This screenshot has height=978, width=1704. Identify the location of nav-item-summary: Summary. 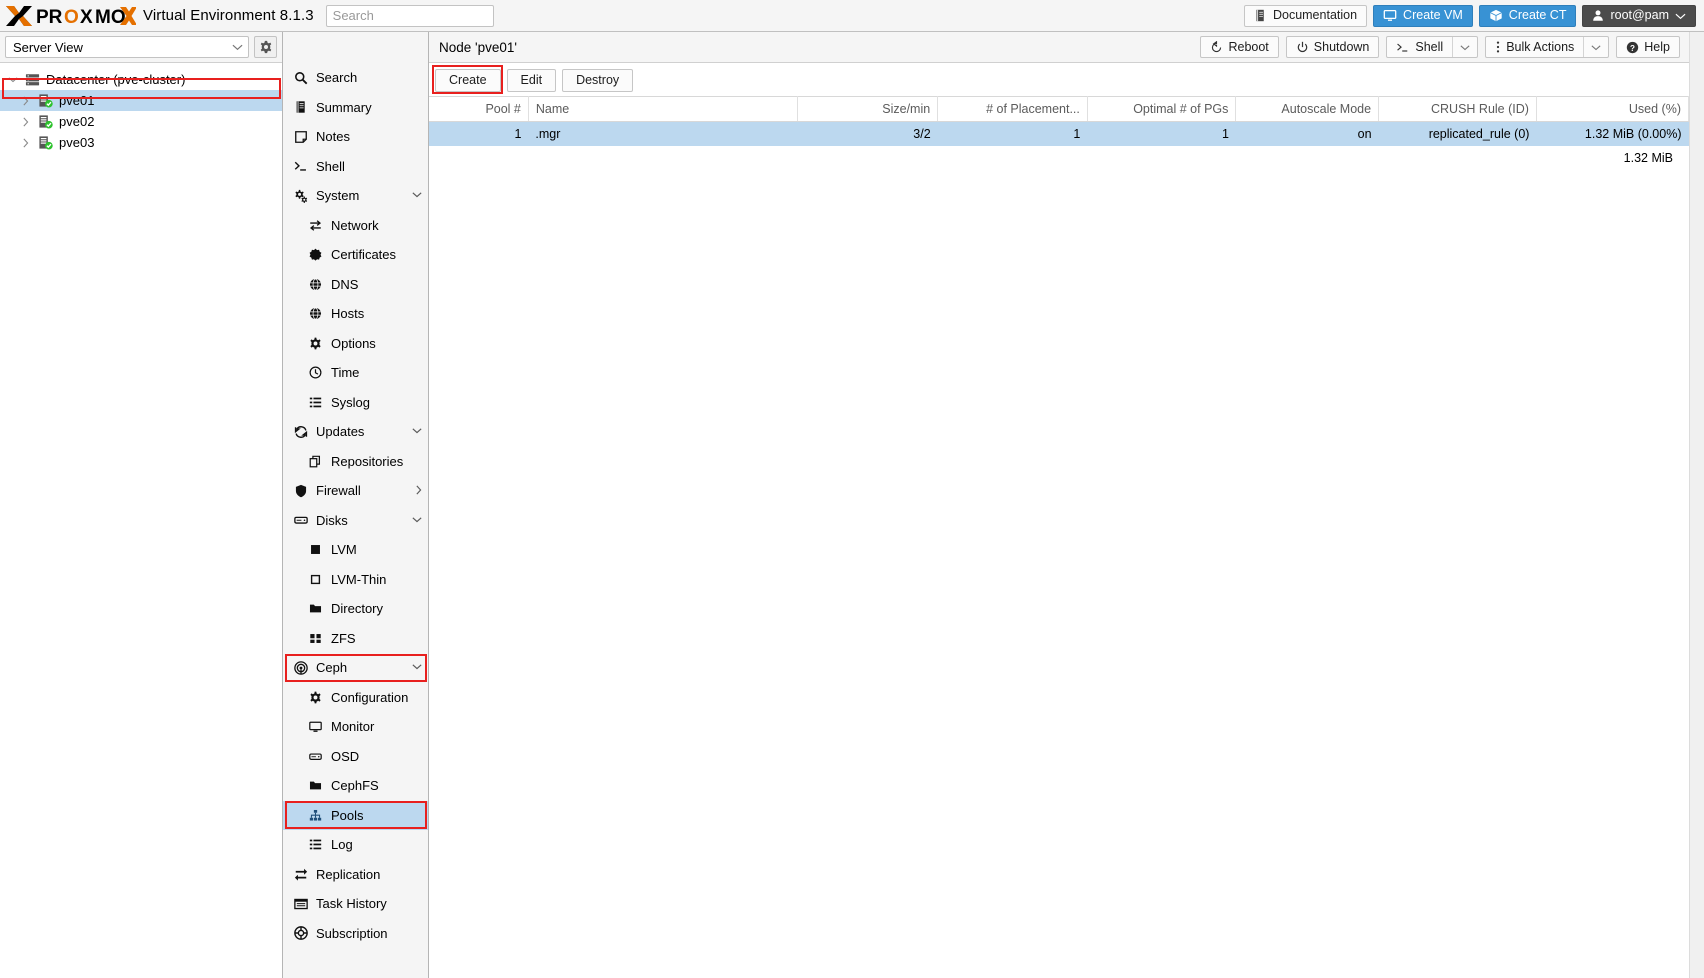
(355, 108).